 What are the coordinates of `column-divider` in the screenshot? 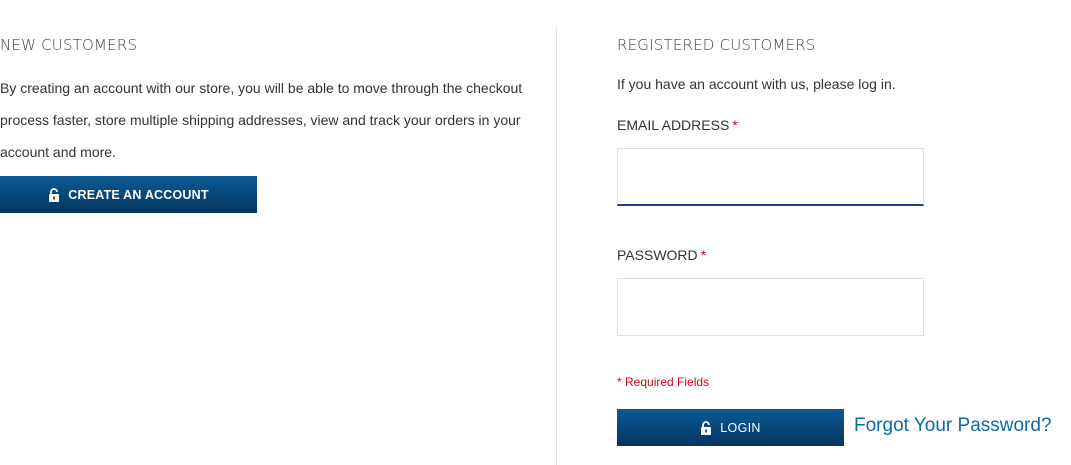 It's located at (556, 246).